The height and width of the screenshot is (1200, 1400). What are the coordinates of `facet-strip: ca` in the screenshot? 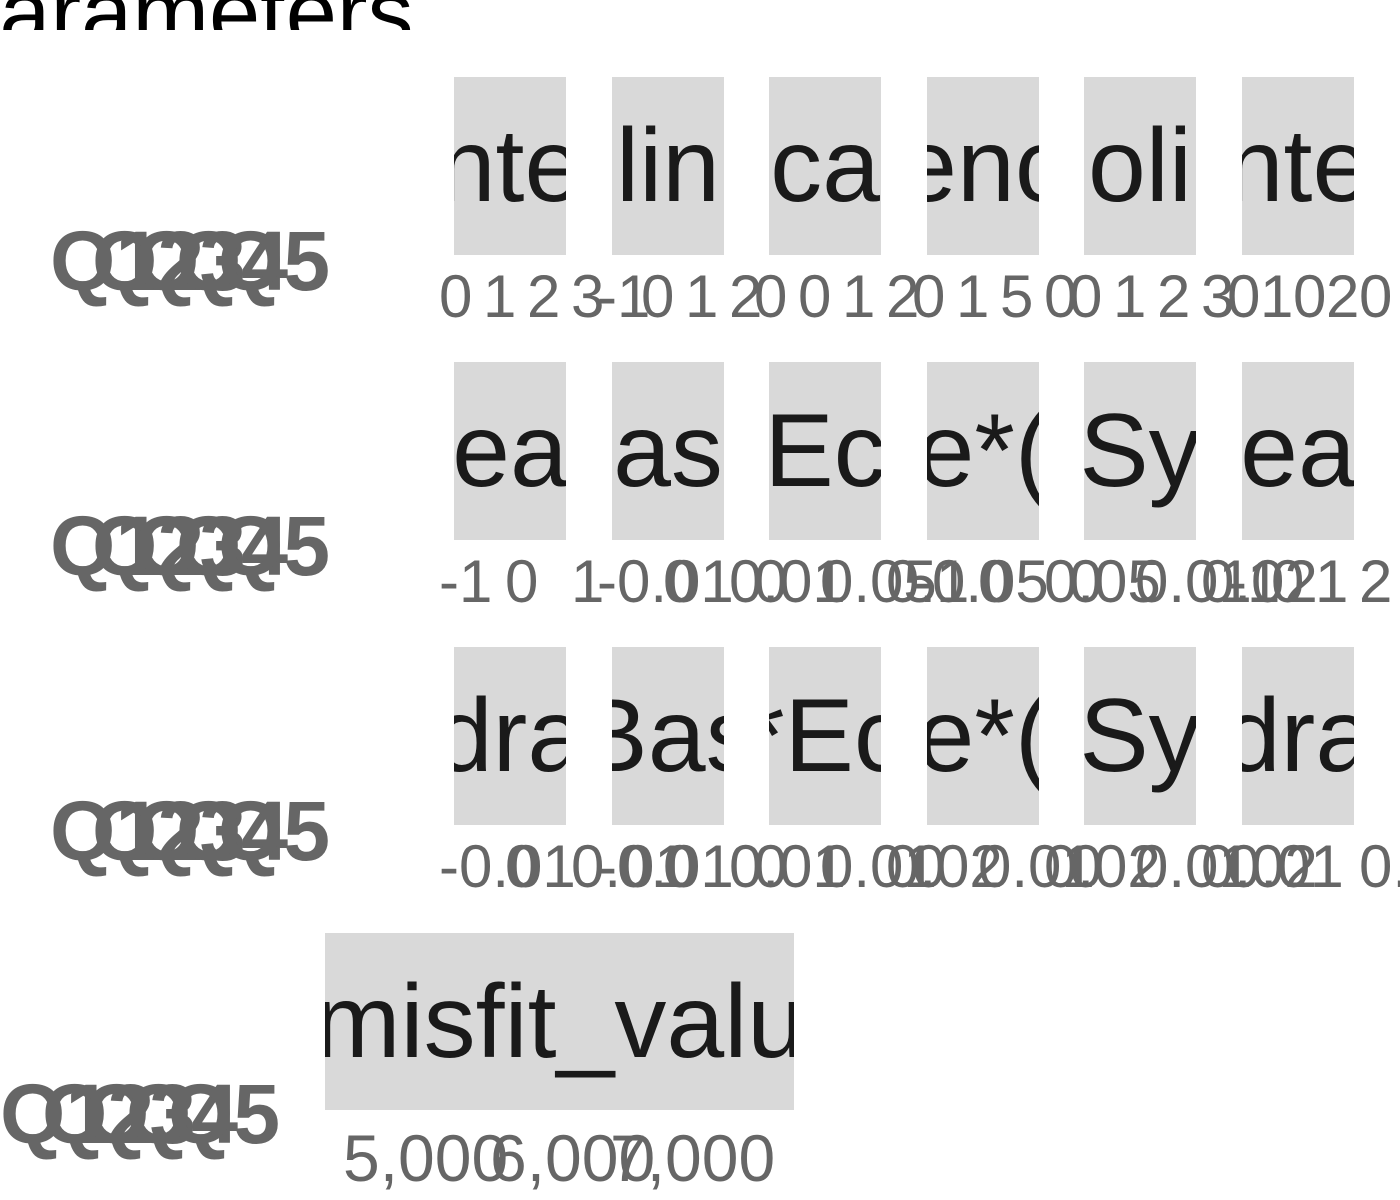 It's located at (825, 166).